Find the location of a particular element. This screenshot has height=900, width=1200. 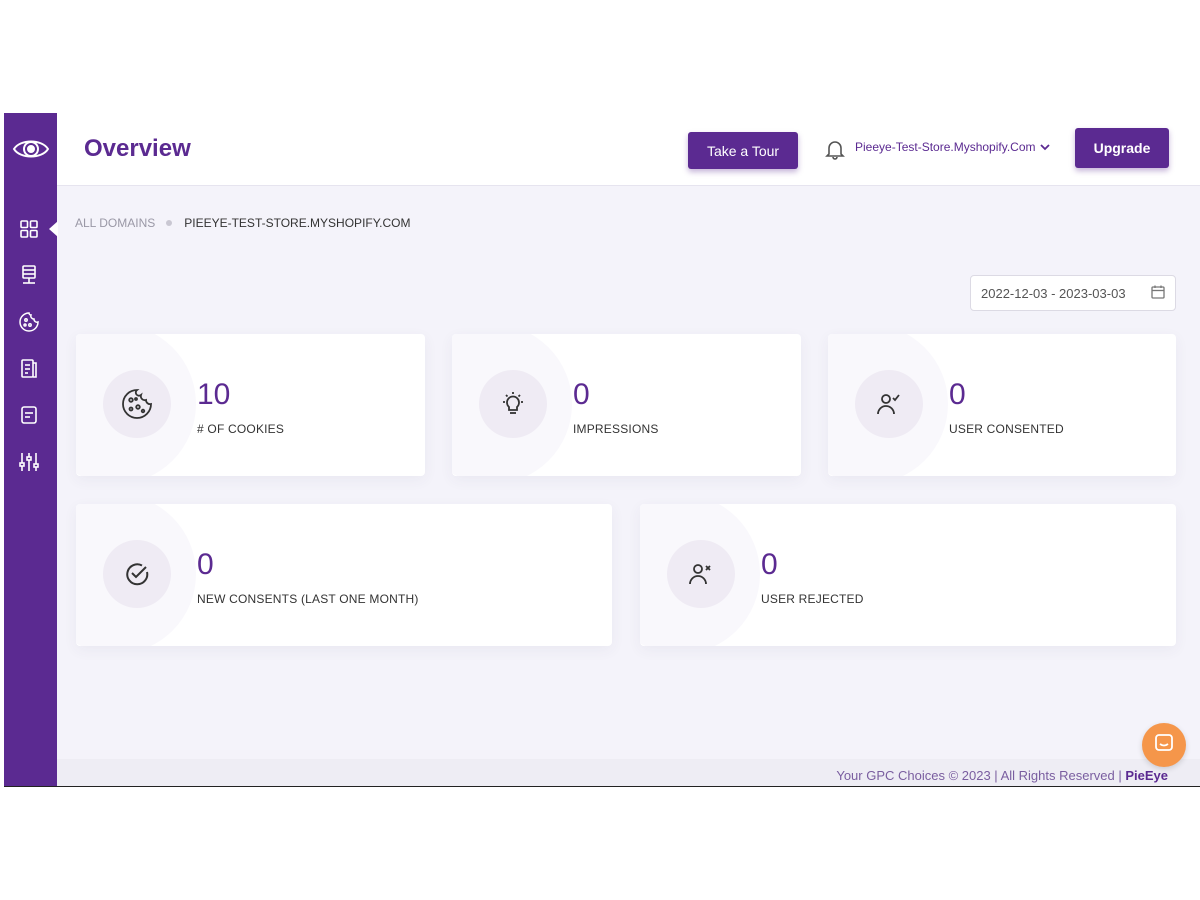

server-icon is located at coordinates (29, 275).